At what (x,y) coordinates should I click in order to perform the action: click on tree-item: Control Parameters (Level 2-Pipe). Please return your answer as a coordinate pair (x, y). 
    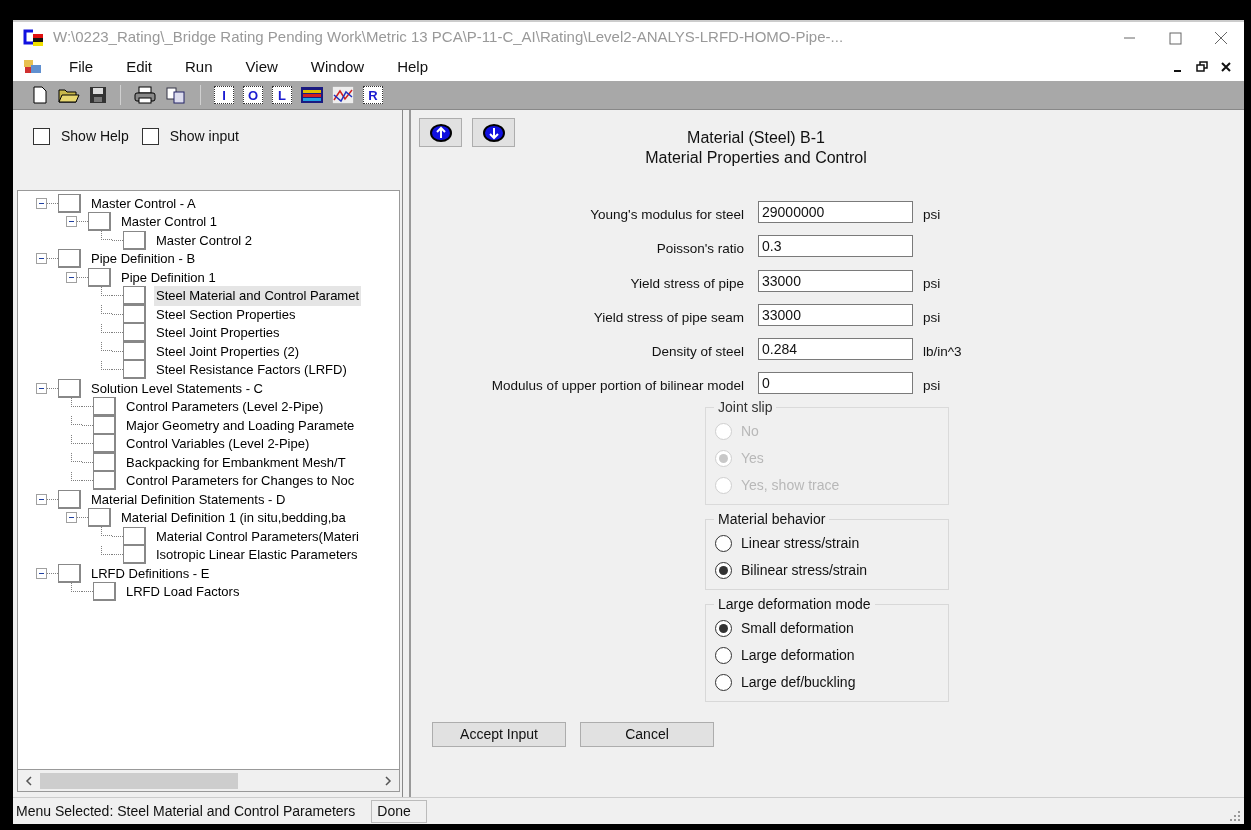
    Looking at the image, I should click on (225, 407).